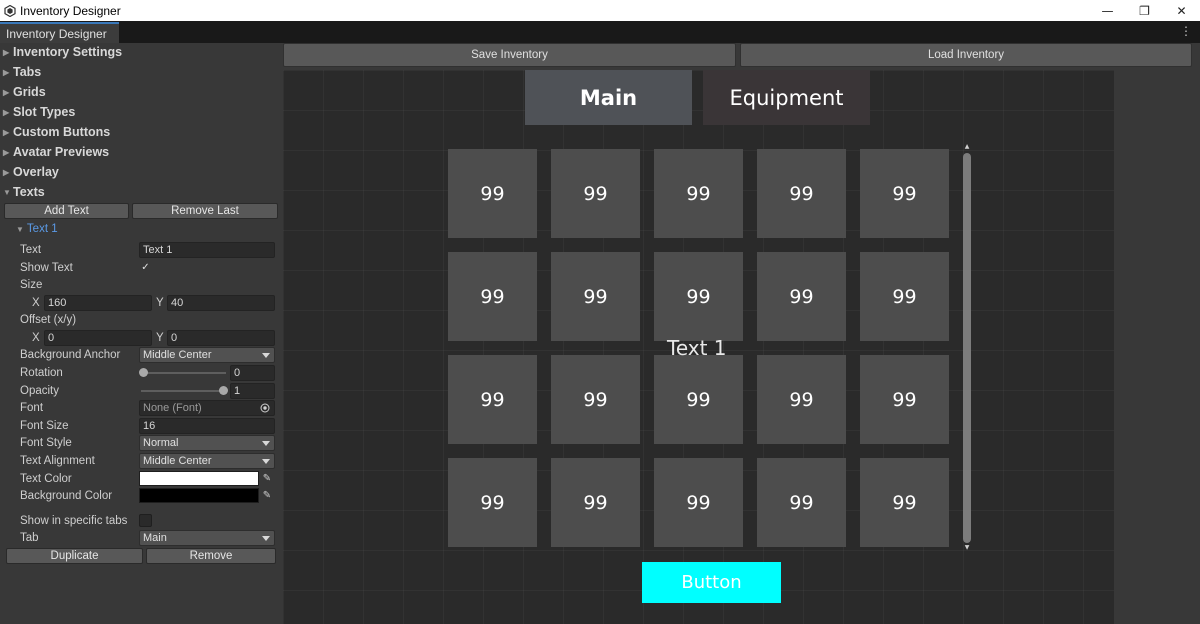 This screenshot has width=1200, height=624. What do you see at coordinates (66, 211) in the screenshot?
I see `add-text-button: Add Text` at bounding box center [66, 211].